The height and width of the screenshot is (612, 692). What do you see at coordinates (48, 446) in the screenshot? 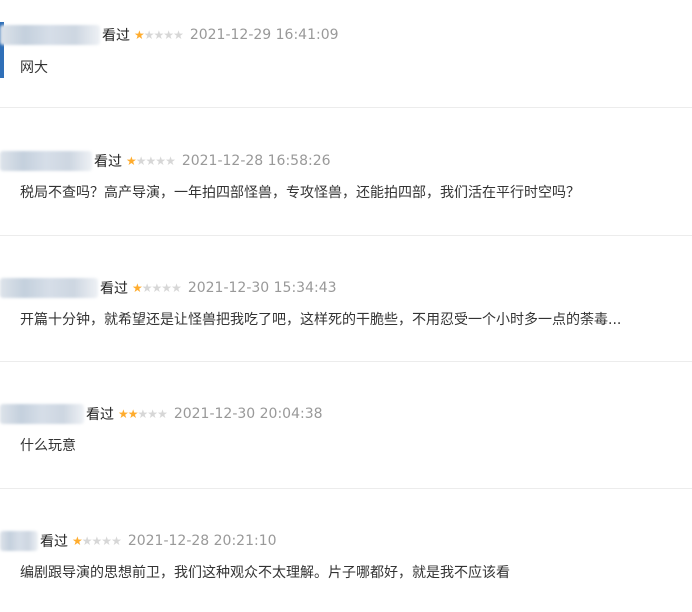
I see `review-content: 什么玩意` at bounding box center [48, 446].